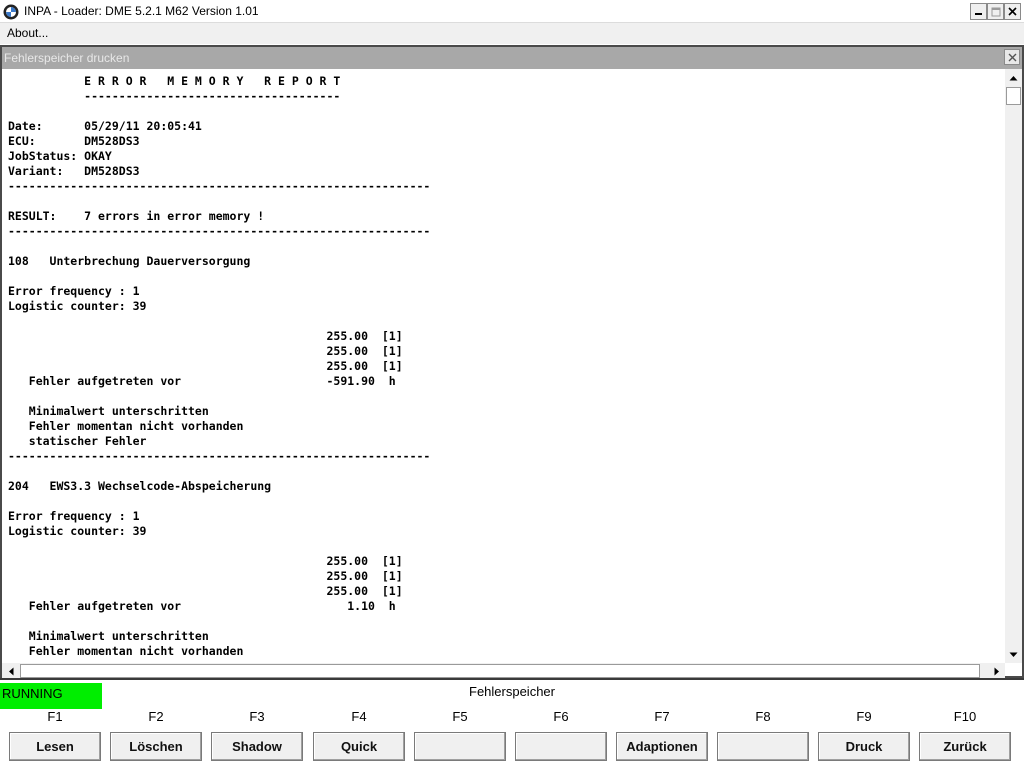 Image resolution: width=1024 pixels, height=768 pixels. Describe the element at coordinates (60, 156) in the screenshot. I see `report-line: JobStatus: OKAY` at that location.